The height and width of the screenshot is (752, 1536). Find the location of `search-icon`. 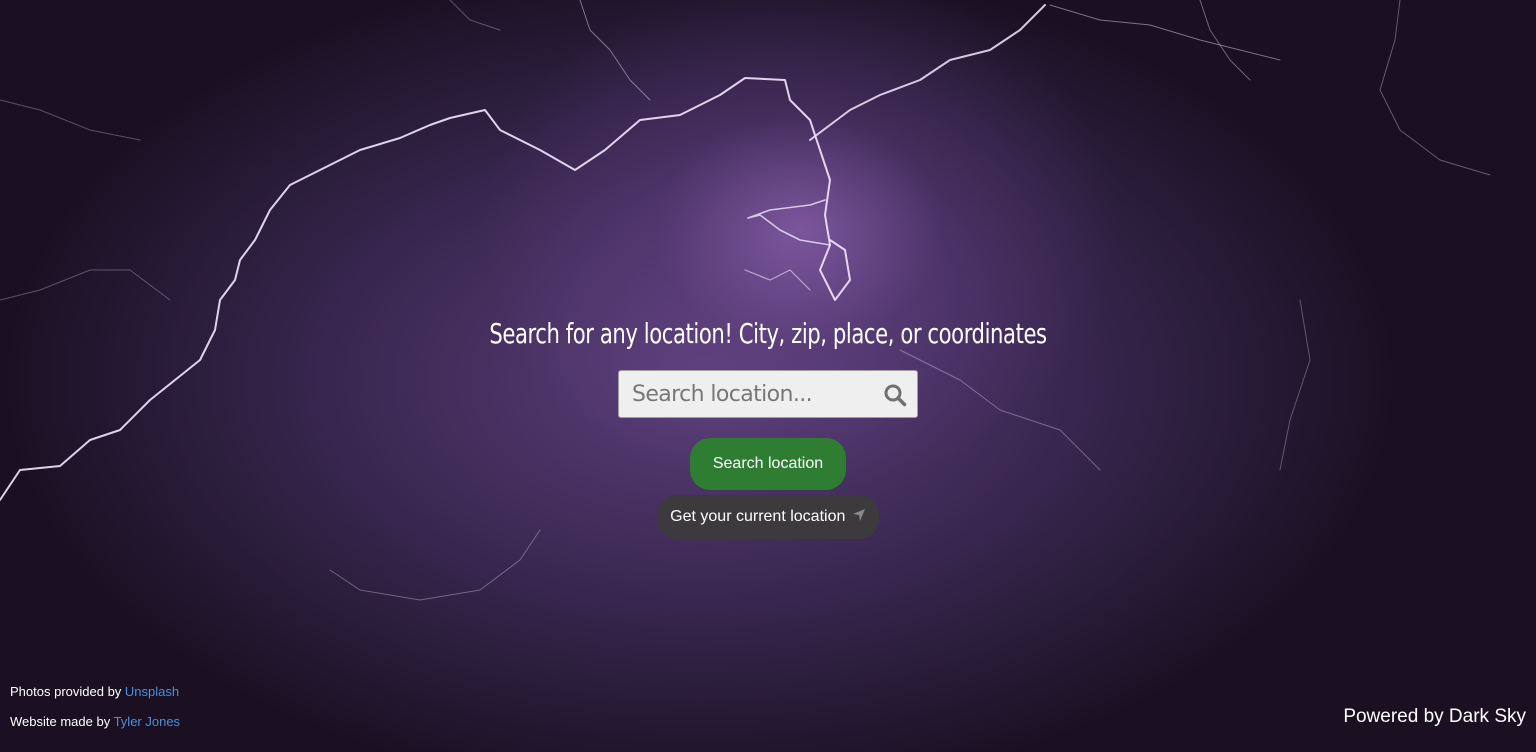

search-icon is located at coordinates (895, 395).